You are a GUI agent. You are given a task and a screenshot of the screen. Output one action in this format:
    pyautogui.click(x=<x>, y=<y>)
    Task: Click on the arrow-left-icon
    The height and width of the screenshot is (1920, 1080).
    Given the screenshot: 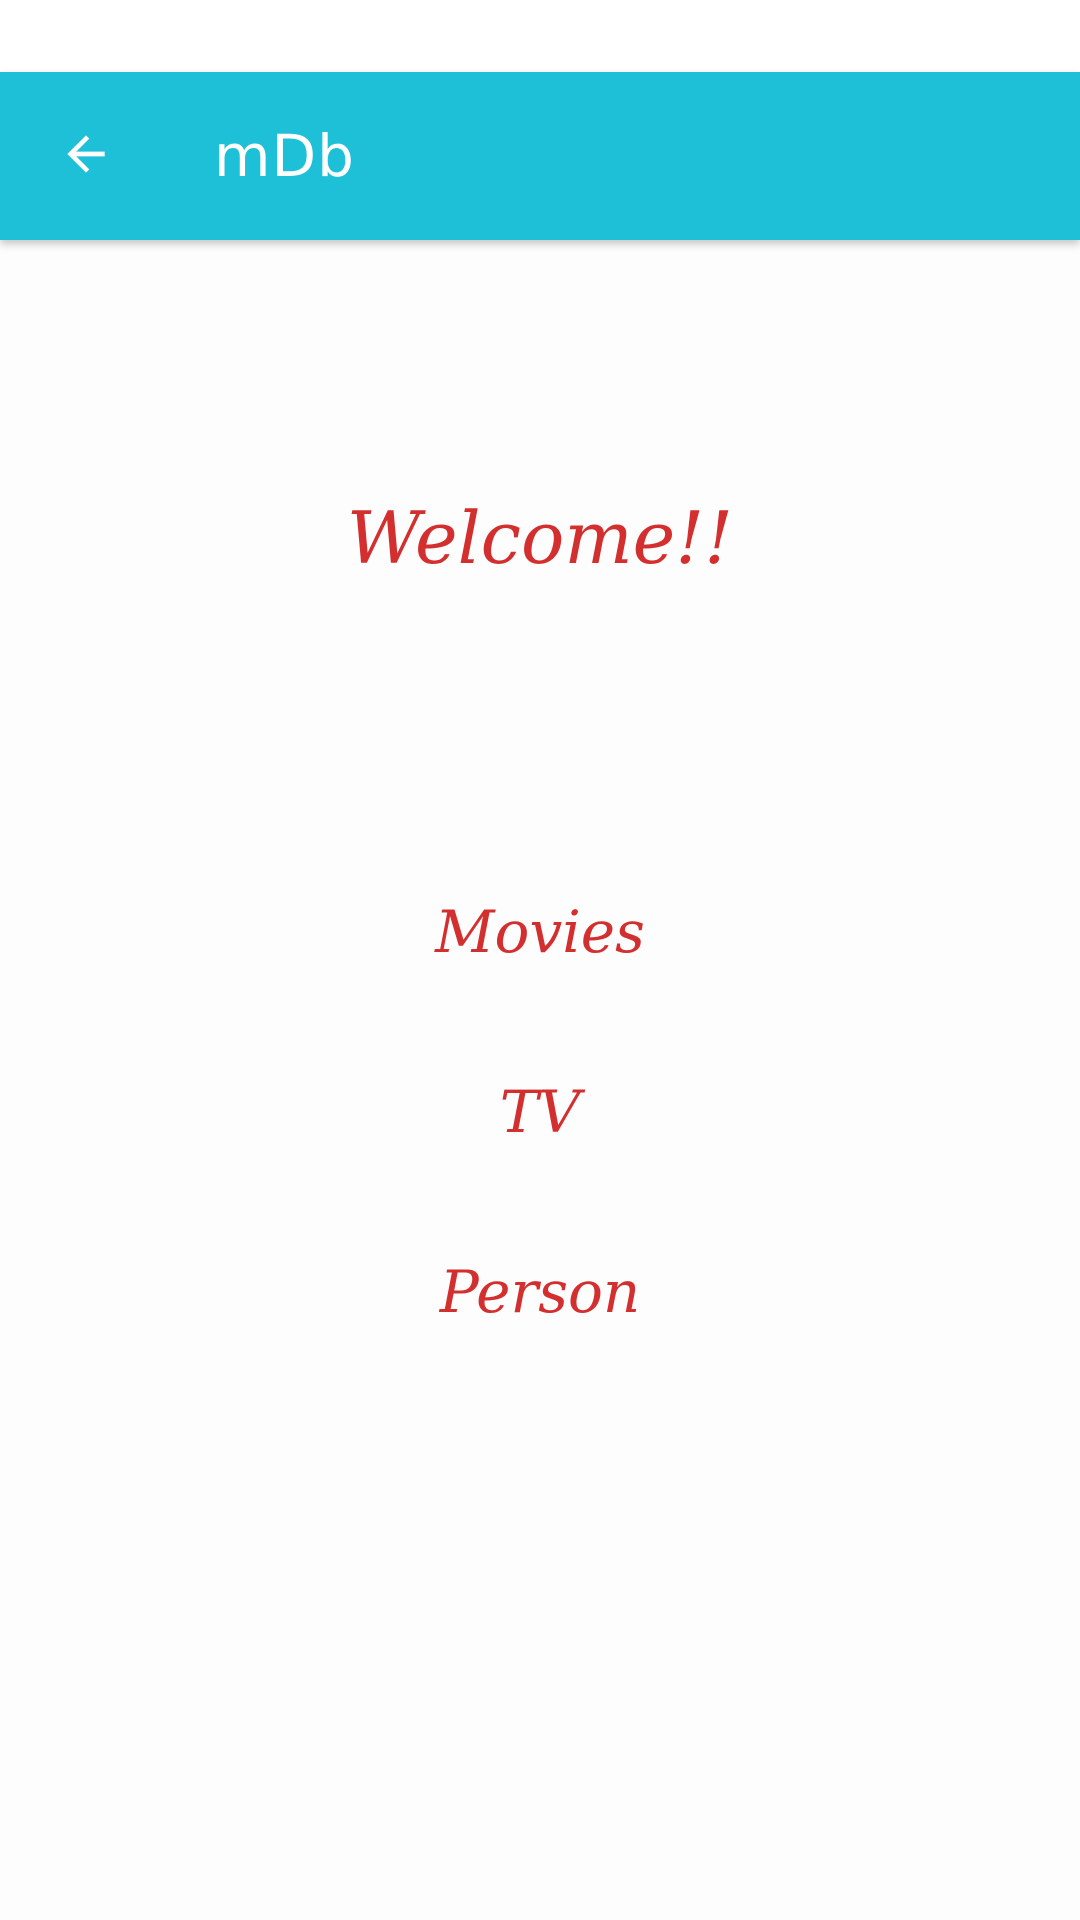 What is the action you would take?
    pyautogui.click(x=86, y=156)
    